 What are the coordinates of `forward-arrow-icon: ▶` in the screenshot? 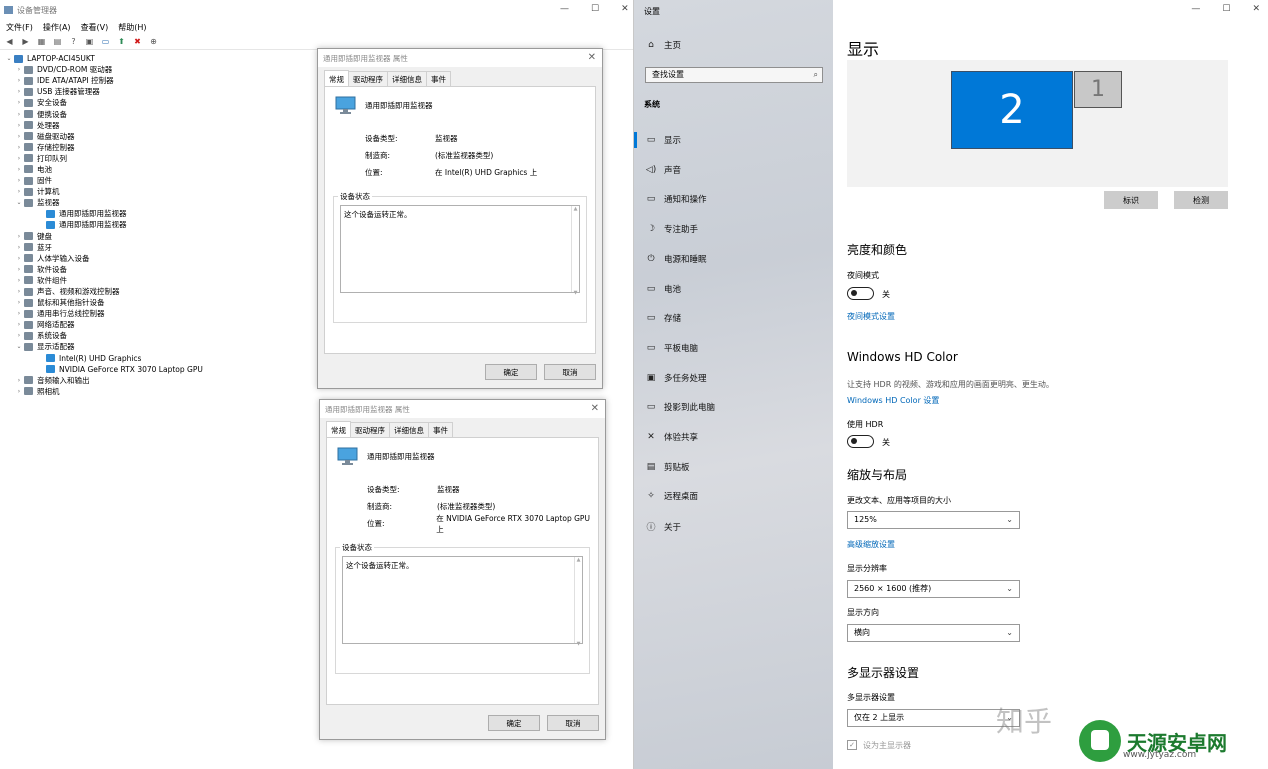 It's located at (25, 42).